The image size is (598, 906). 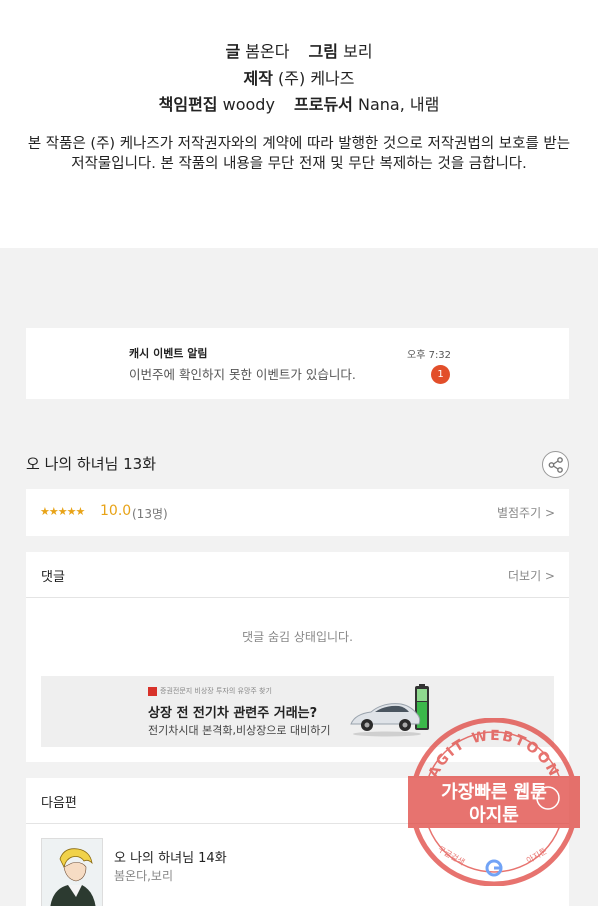 I want to click on notification-message: 이번주에 확인하지 못한 이벤트가 있습니다., so click(x=242, y=374).